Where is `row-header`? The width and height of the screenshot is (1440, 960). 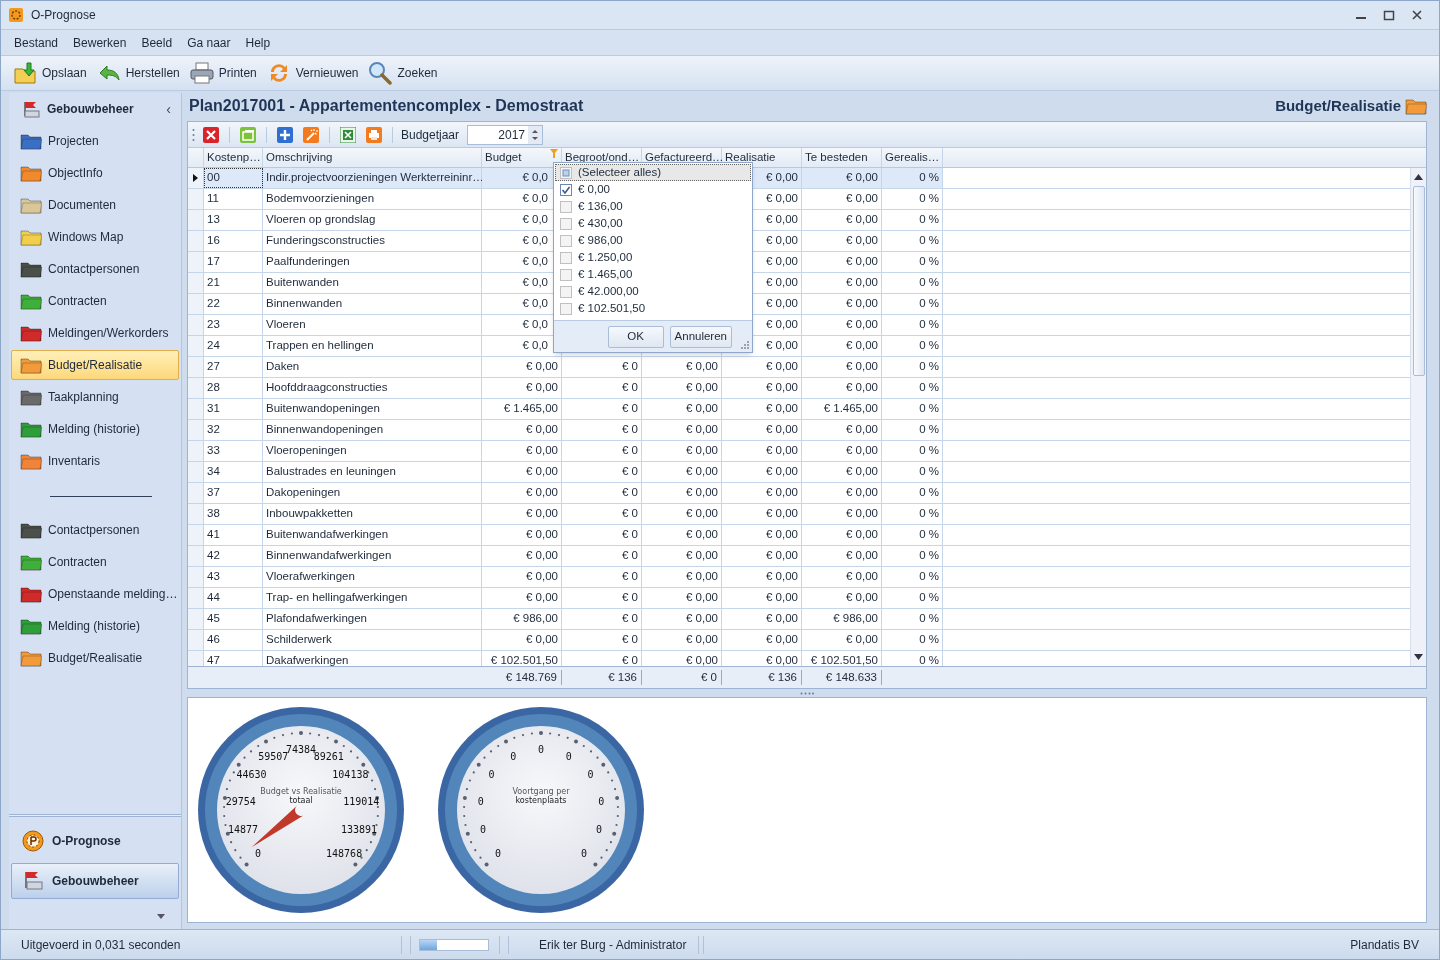 row-header is located at coordinates (196, 178).